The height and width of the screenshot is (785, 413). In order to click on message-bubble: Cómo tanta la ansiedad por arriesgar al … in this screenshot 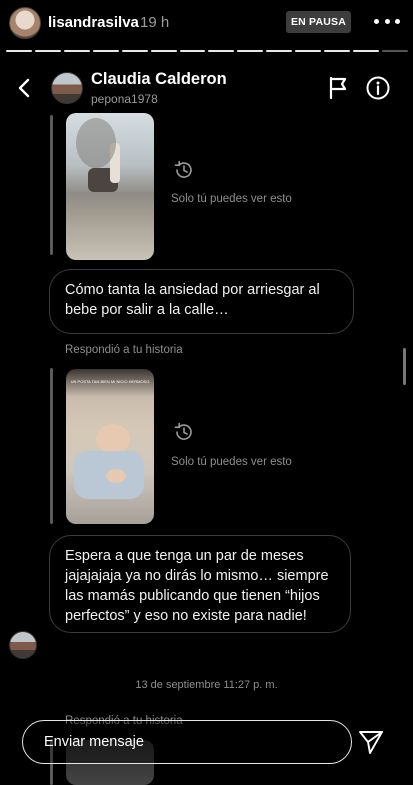, I will do `click(201, 301)`.